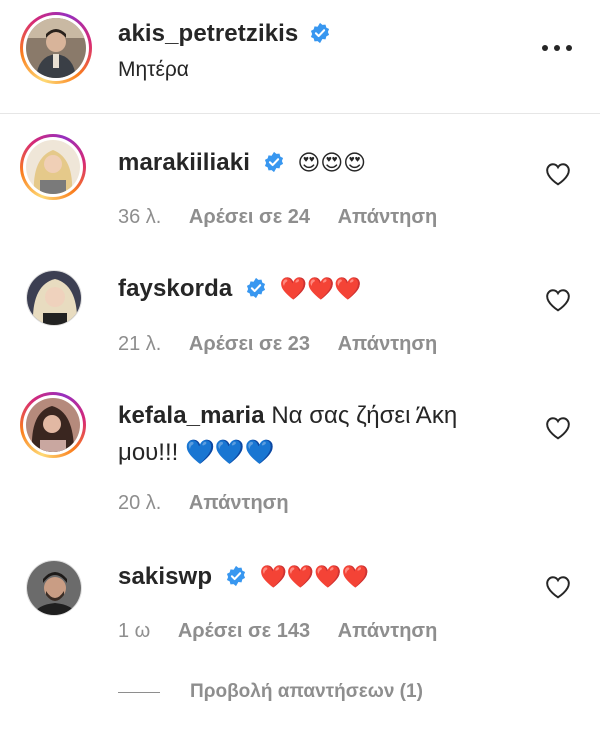  I want to click on comment-text-block: sakiswp ❤️❤️❤️❤️, so click(318, 577).